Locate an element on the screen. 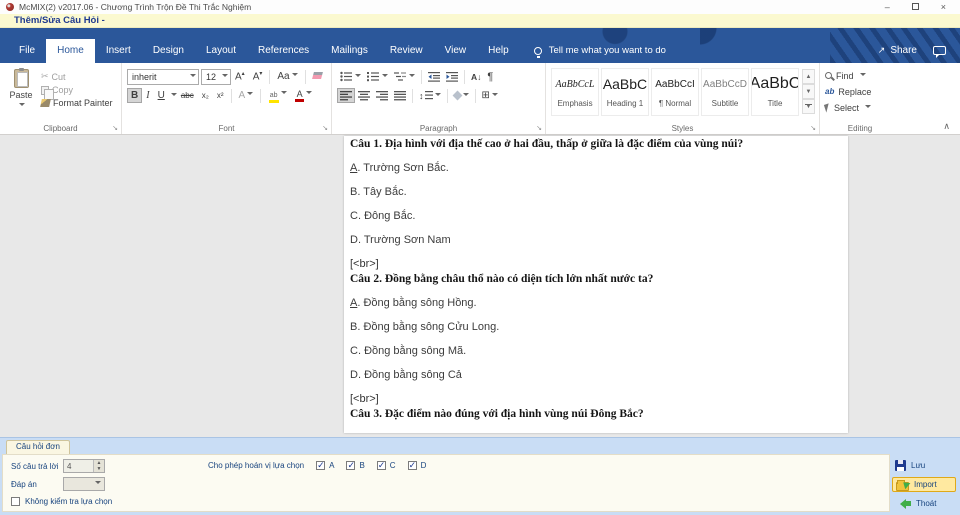 This screenshot has height=515, width=960. select-button: Select is located at coordinates (859, 107).